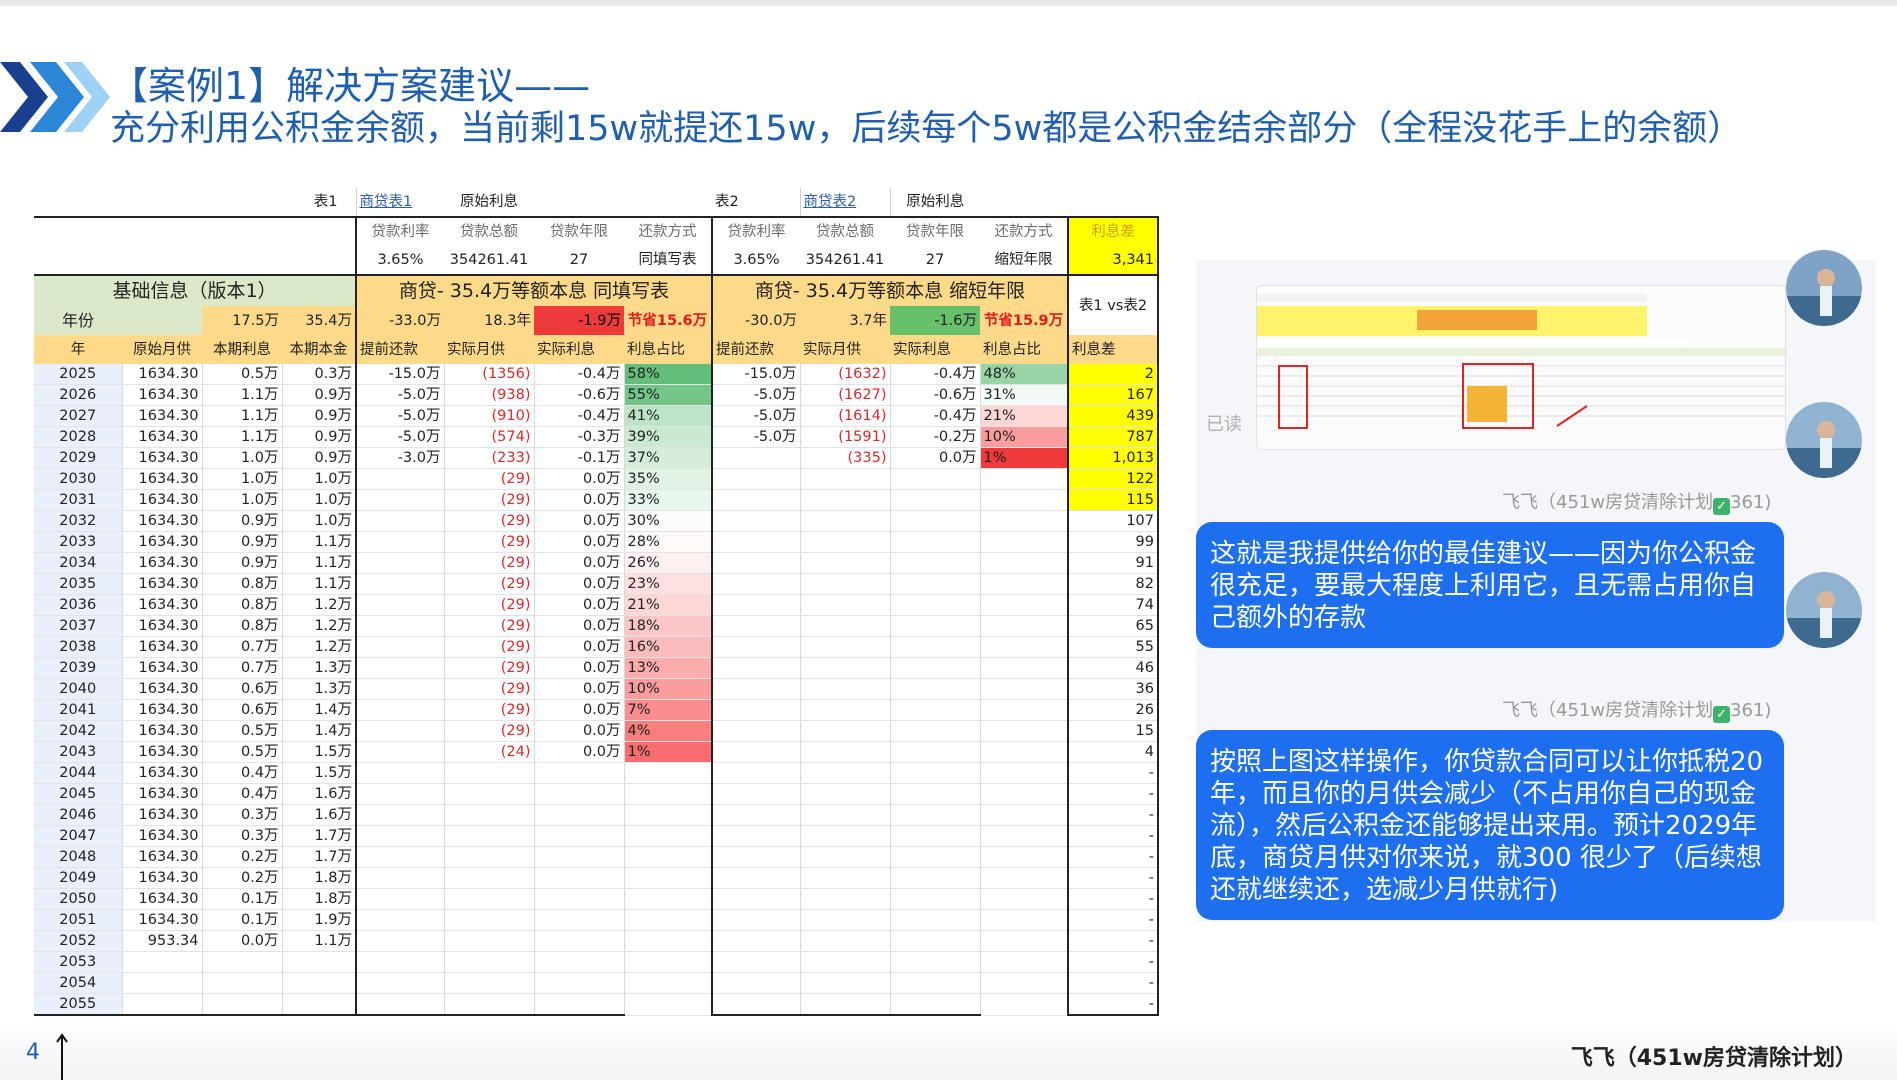  Describe the element at coordinates (489, 437) in the screenshot. I see `table-cell: (574)` at that location.